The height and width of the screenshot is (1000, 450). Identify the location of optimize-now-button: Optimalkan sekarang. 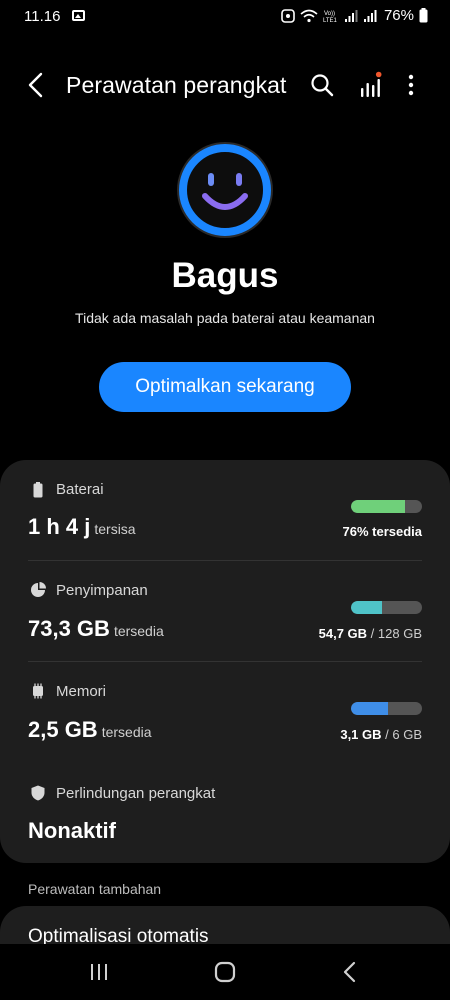
(225, 387).